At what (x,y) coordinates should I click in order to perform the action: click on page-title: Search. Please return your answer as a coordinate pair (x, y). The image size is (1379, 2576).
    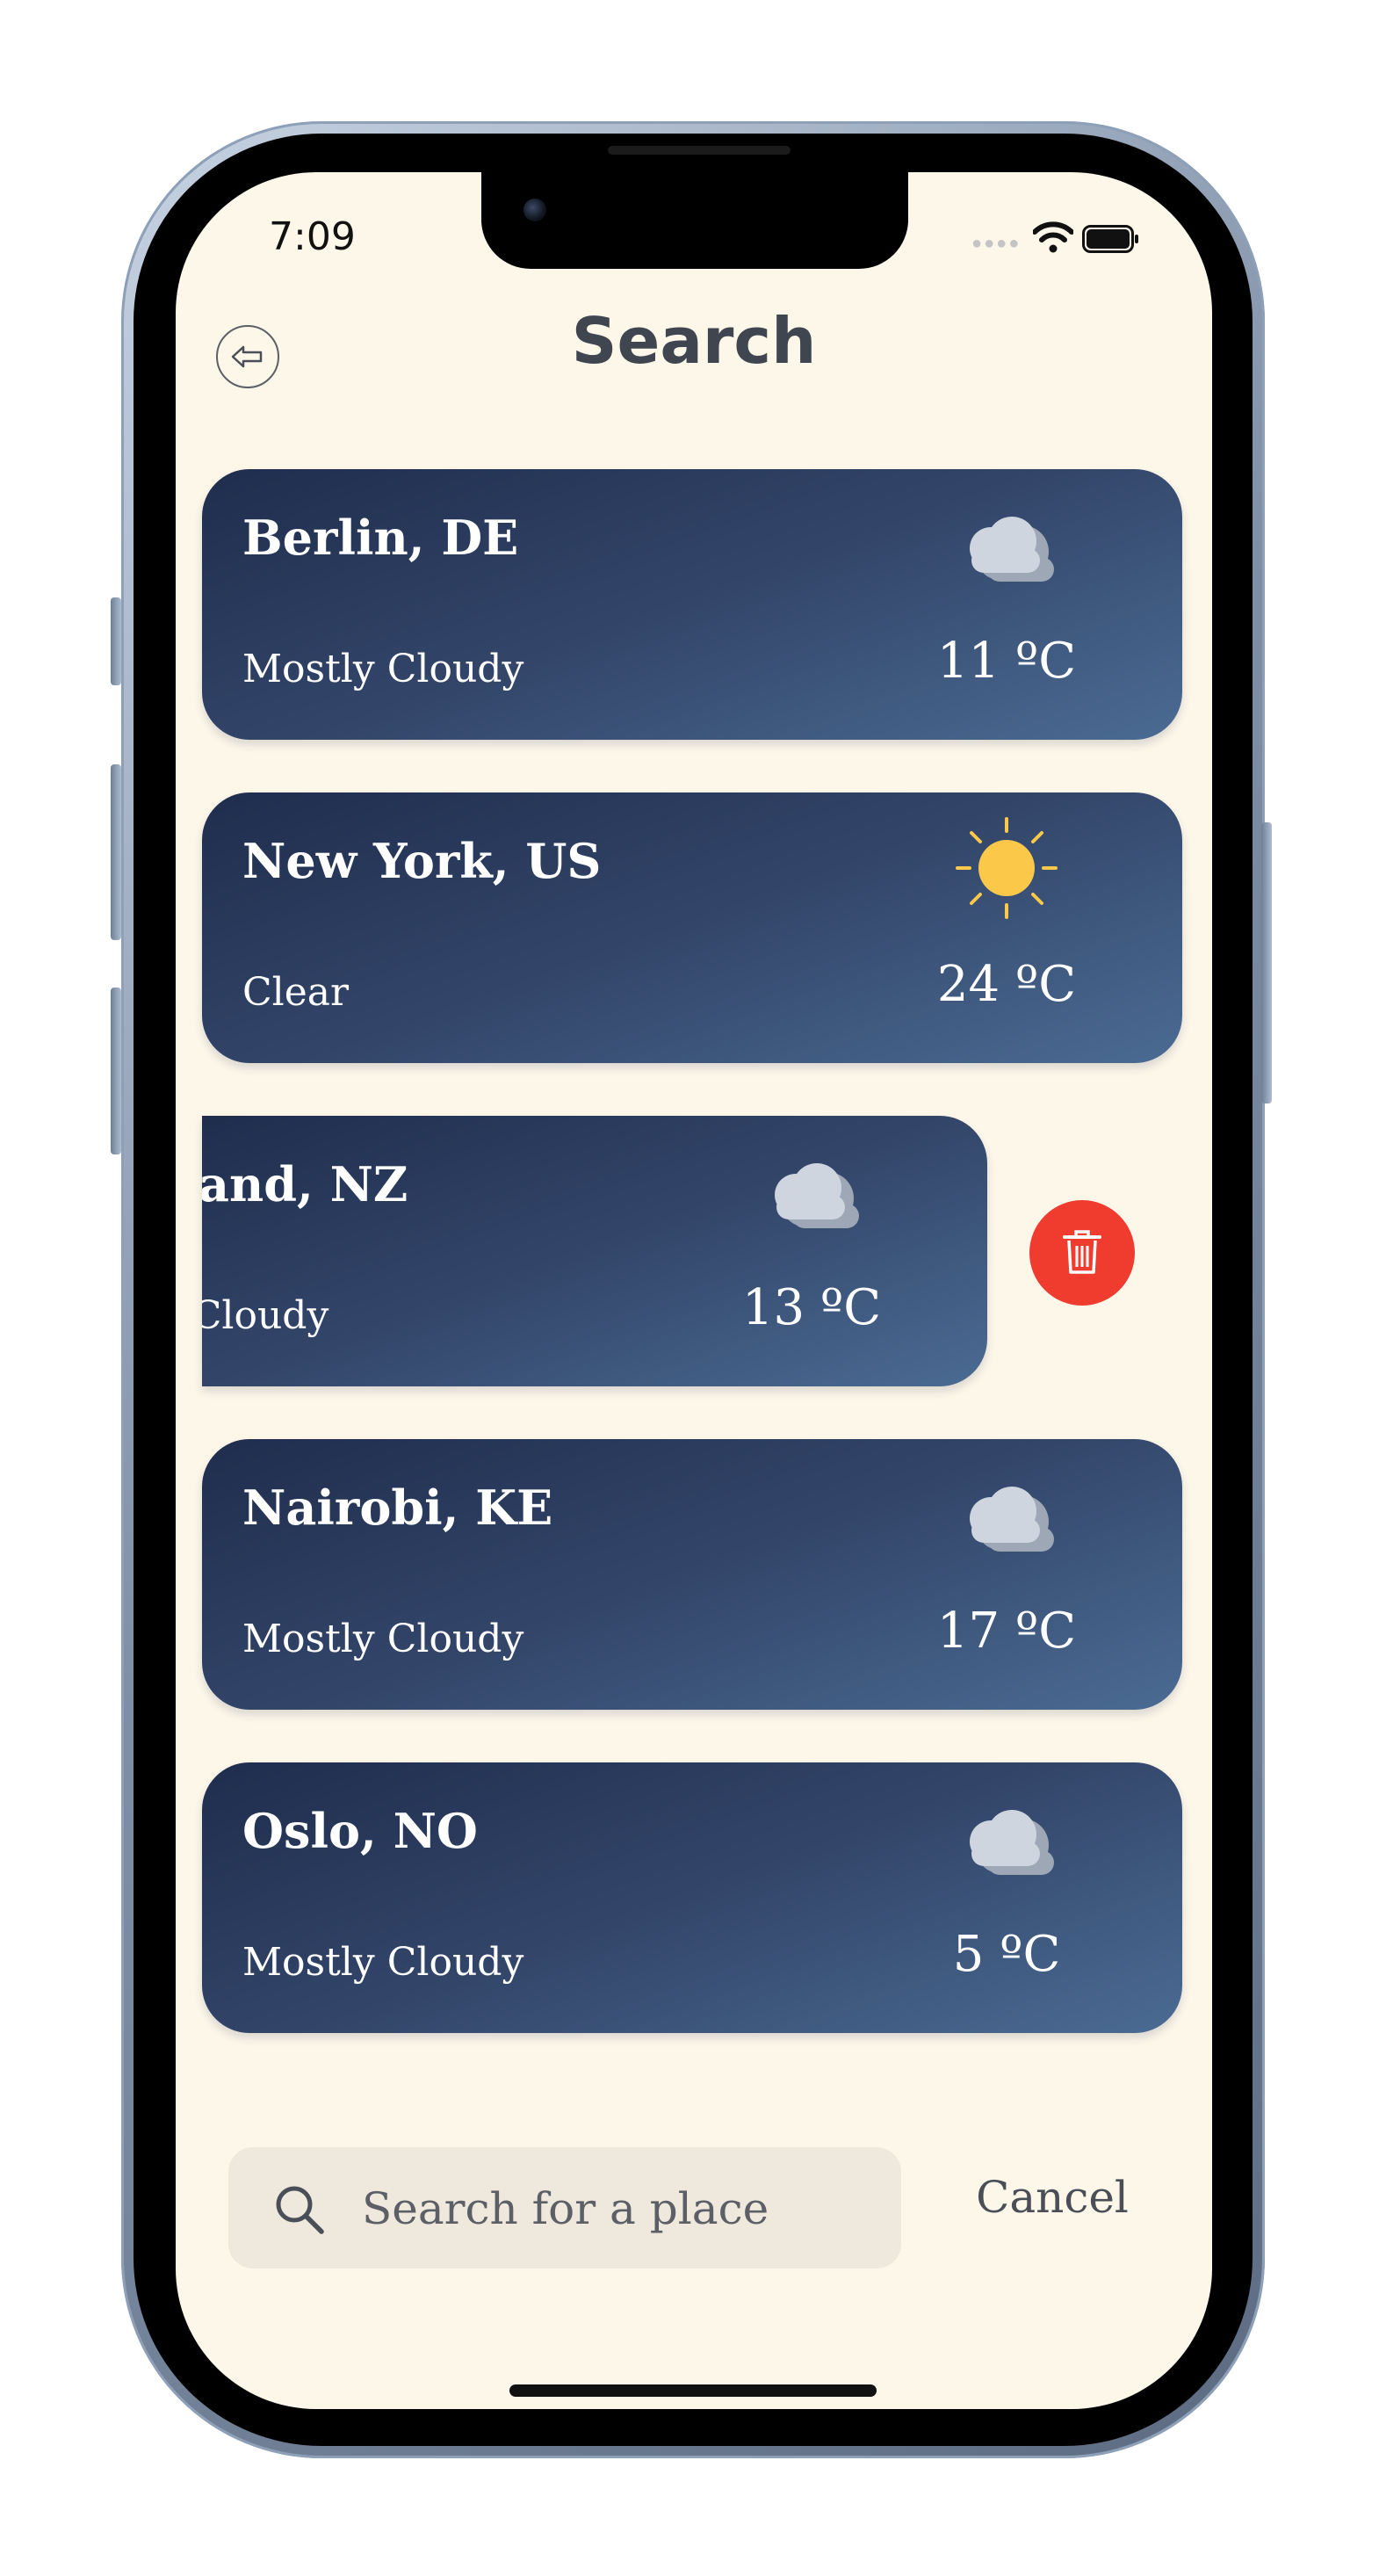
    Looking at the image, I should click on (694, 341).